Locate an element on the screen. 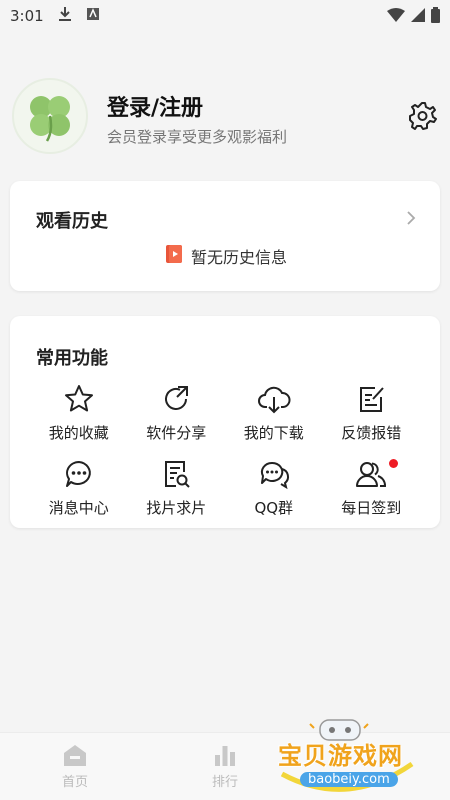 The height and width of the screenshot is (800, 450). watch-history-card: 观看历史 暂无历史信息 is located at coordinates (225, 236).